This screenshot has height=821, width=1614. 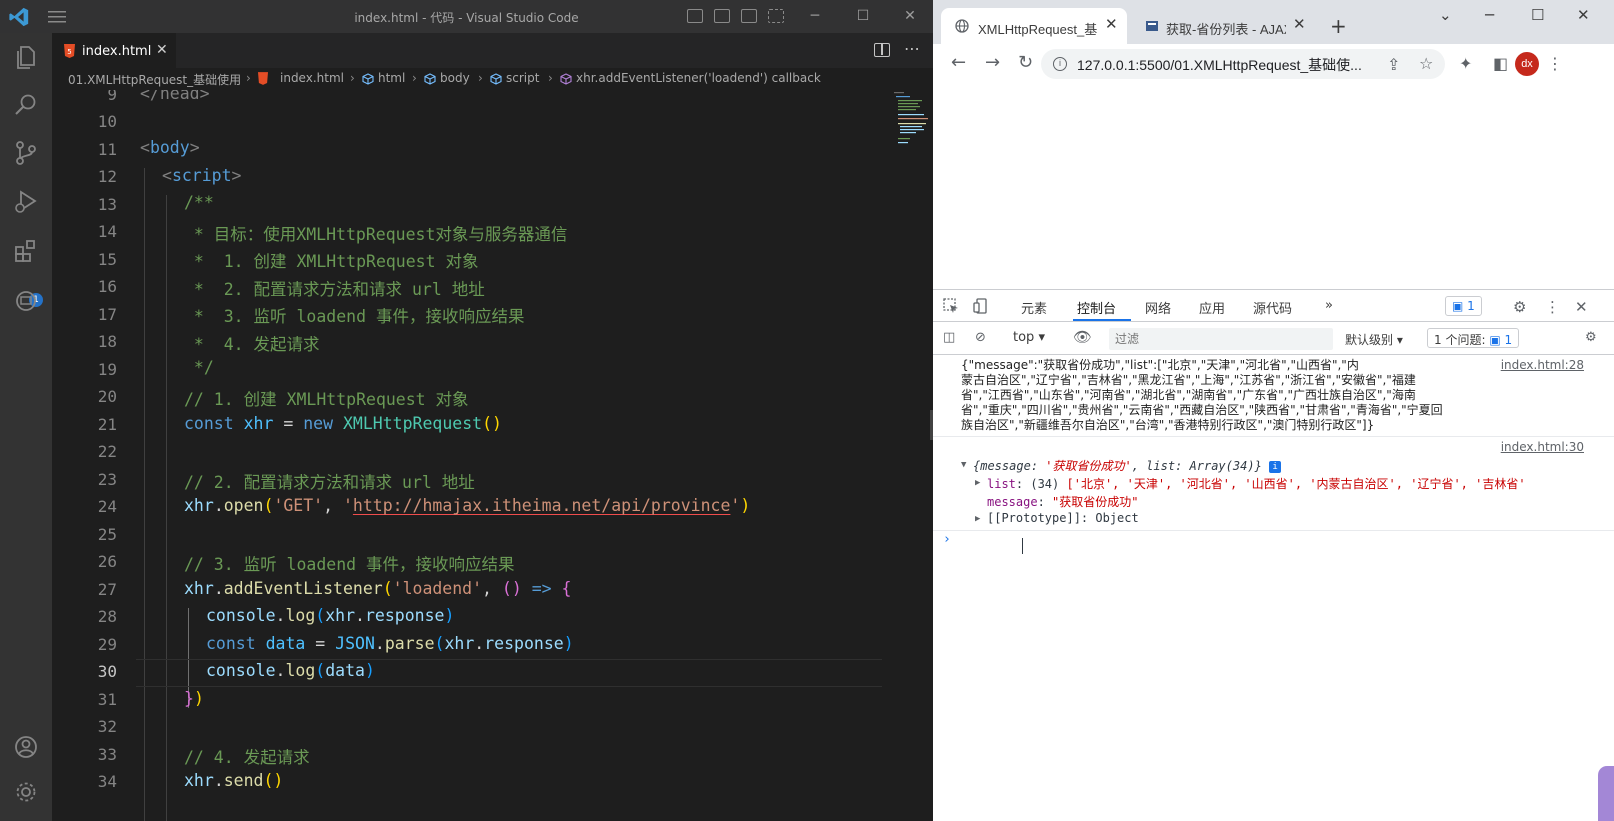 What do you see at coordinates (1542, 447) in the screenshot?
I see `log-source-link: index.html:30` at bounding box center [1542, 447].